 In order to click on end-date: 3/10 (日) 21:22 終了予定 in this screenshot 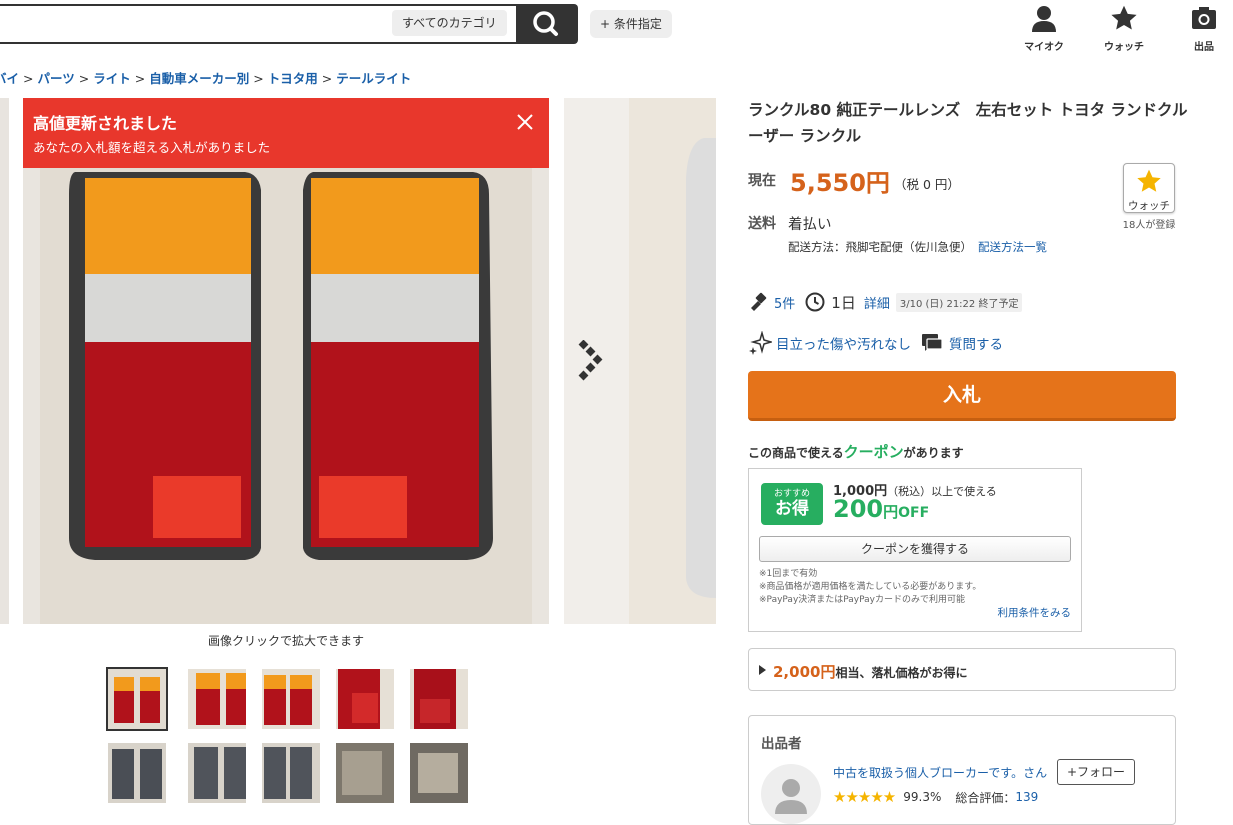, I will do `click(959, 302)`.